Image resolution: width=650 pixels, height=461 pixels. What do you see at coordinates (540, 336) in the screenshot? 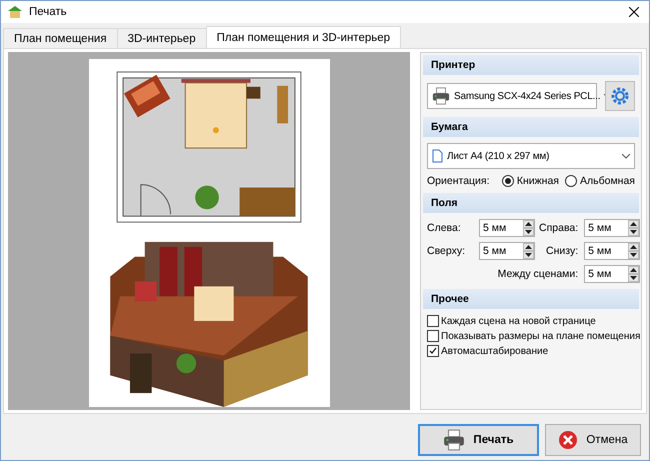
I see `checkbox-label: Показывать размеры на плане помещения` at bounding box center [540, 336].